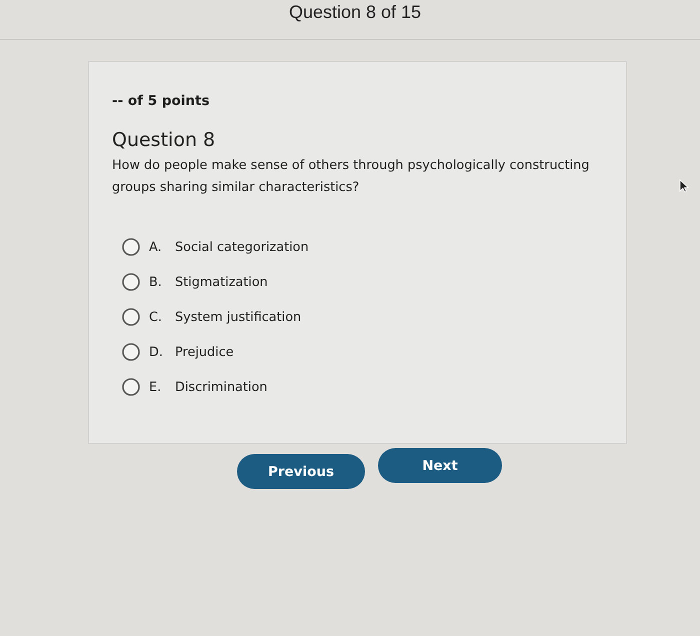  What do you see at coordinates (156, 247) in the screenshot?
I see `option-letter: A.` at bounding box center [156, 247].